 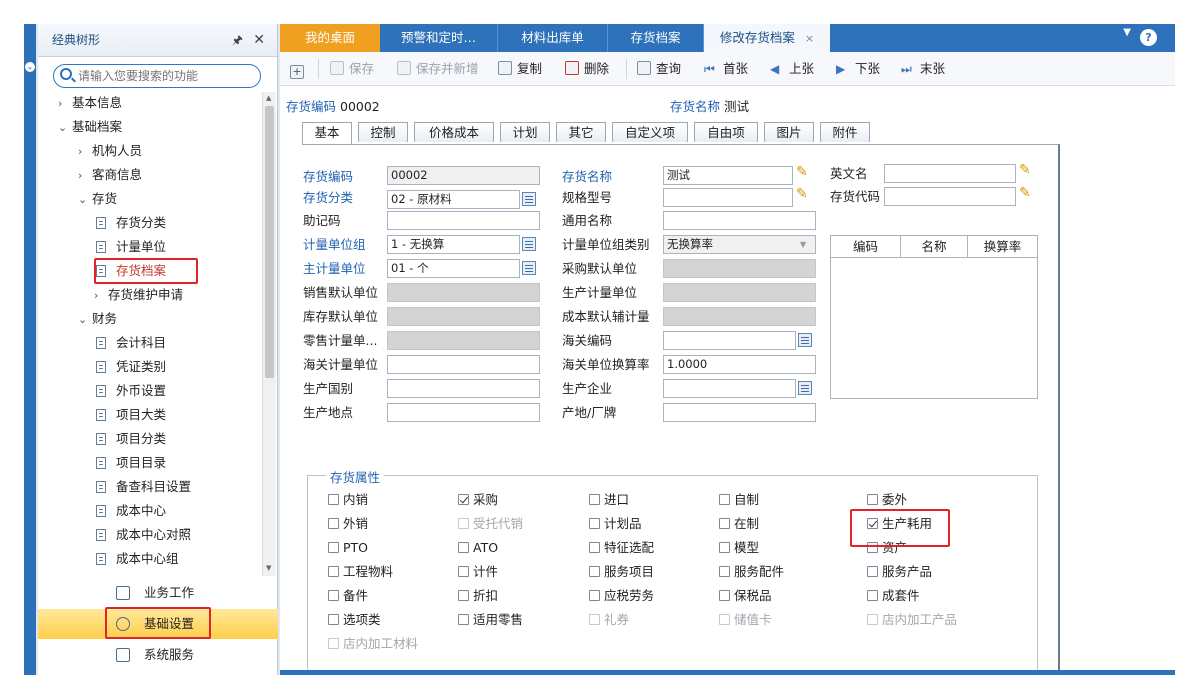 What do you see at coordinates (739, 316) in the screenshot?
I see `cost-aux-unit-field` at bounding box center [739, 316].